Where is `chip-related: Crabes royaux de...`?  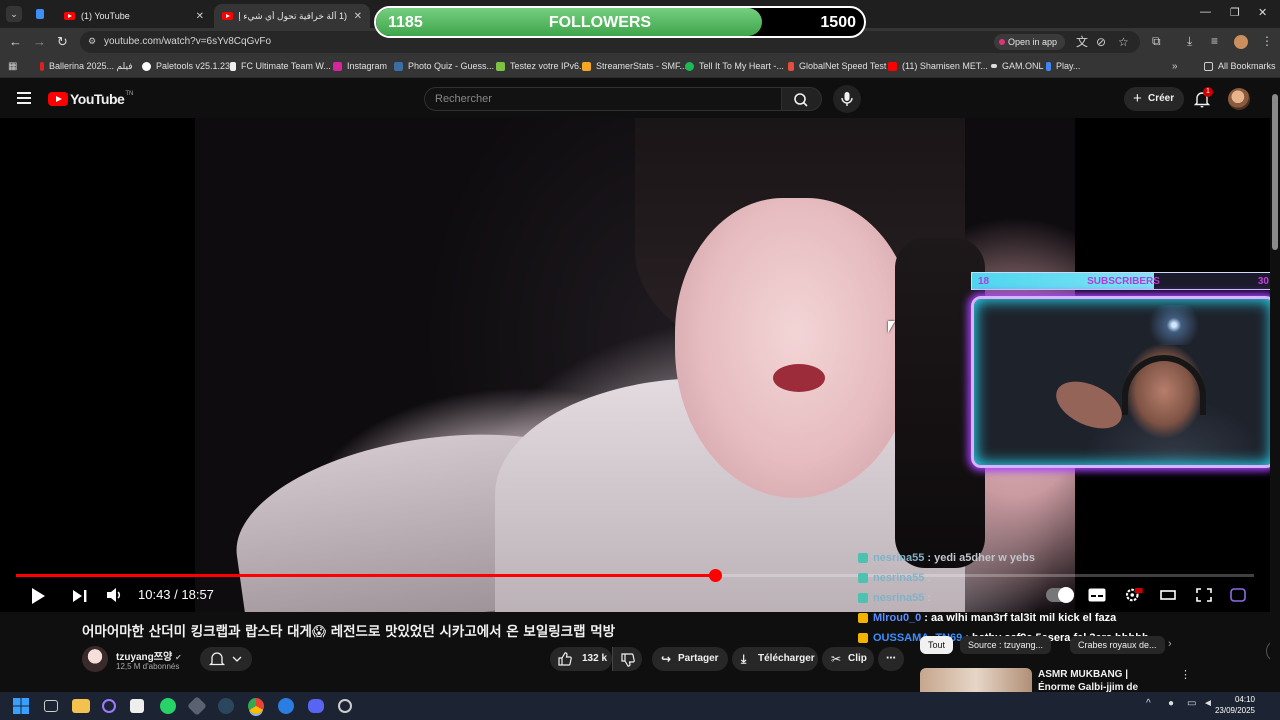 chip-related: Crabes royaux de... is located at coordinates (1117, 645).